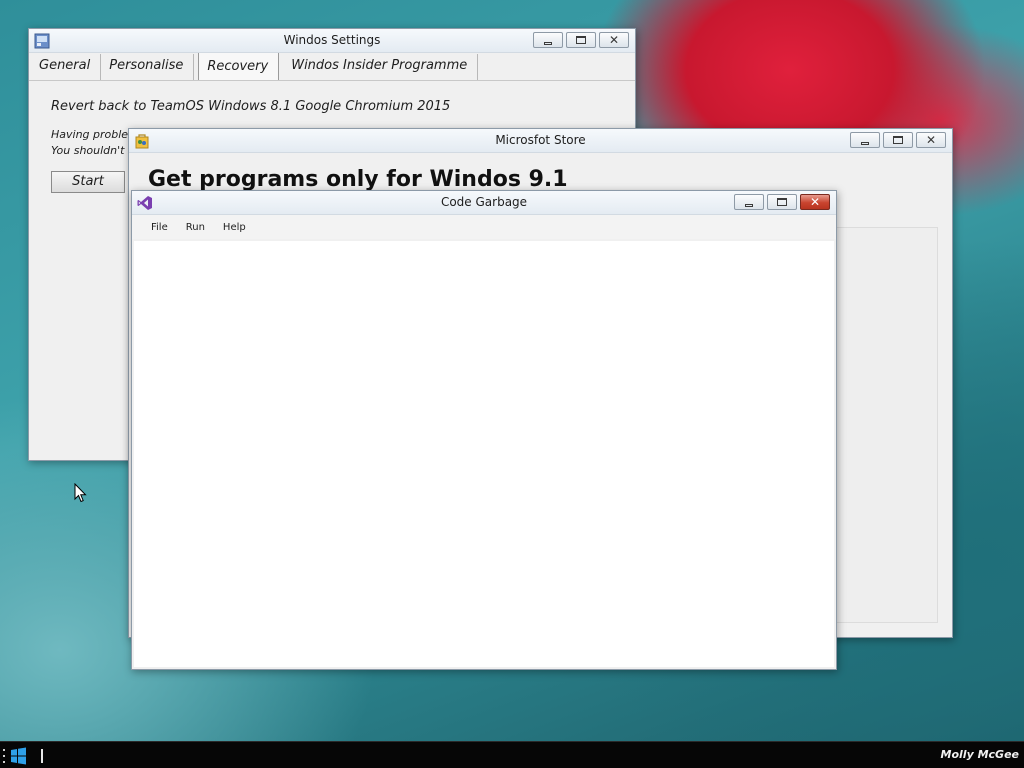  Describe the element at coordinates (159, 227) in the screenshot. I see `menu-file: File` at that location.